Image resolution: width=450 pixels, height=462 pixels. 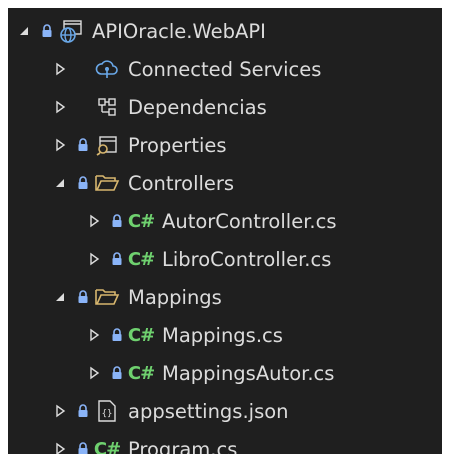 I want to click on tree-item-dependencies: Dependencias, so click(x=225, y=107).